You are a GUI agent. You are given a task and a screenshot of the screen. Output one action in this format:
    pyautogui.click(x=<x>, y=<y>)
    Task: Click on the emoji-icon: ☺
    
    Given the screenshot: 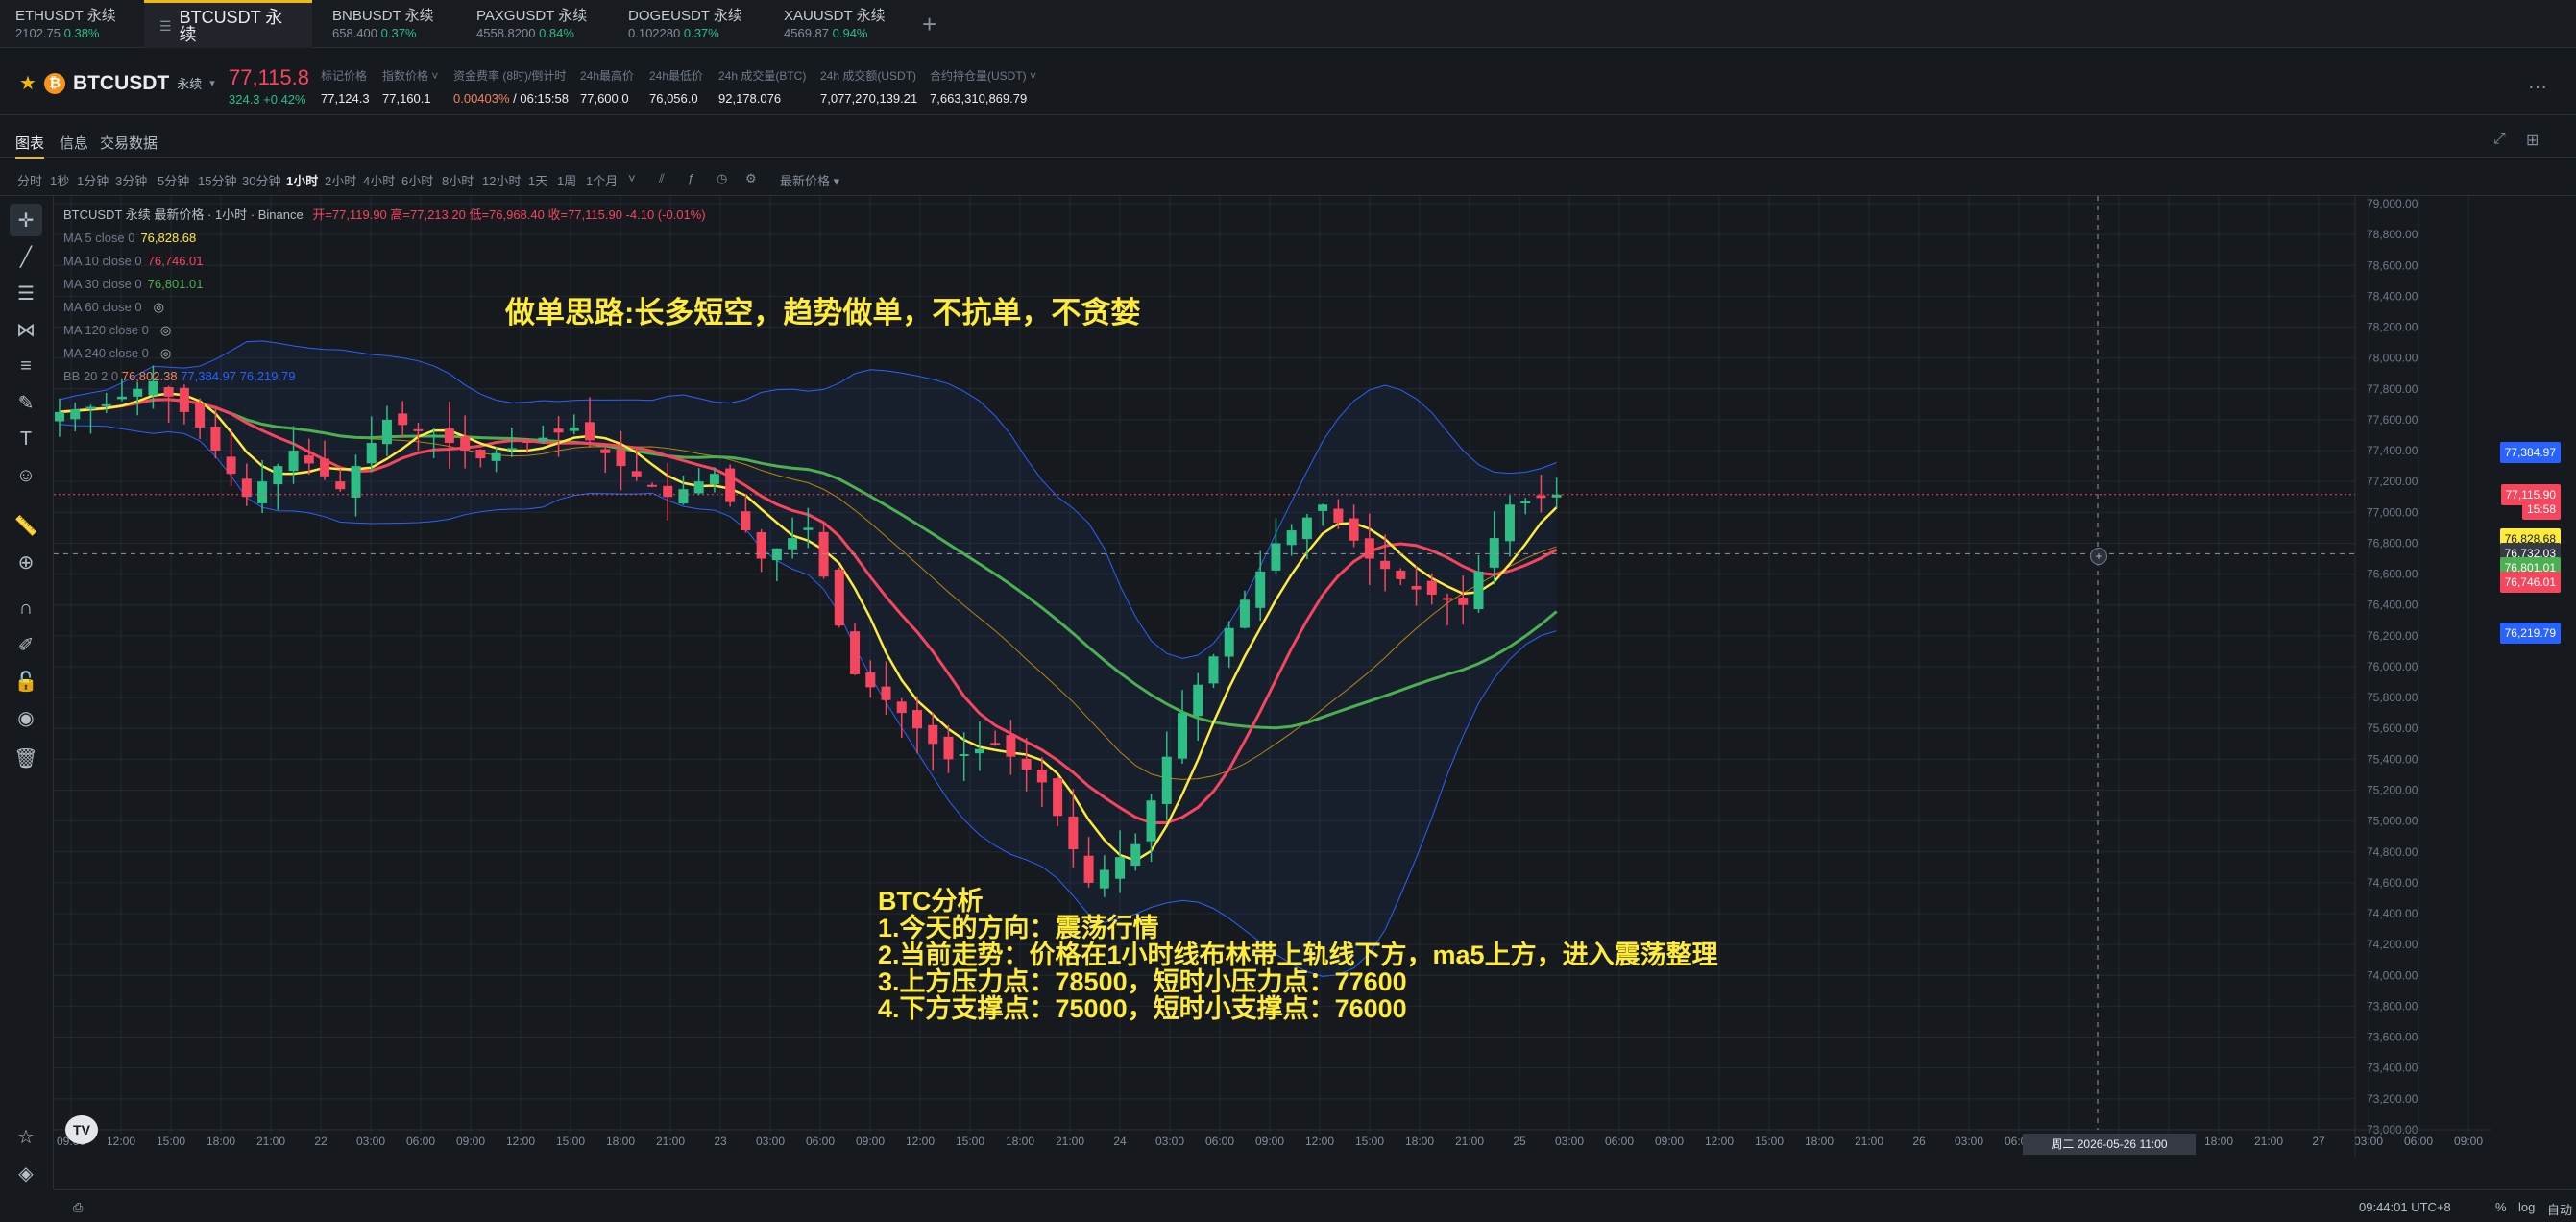 What is the action you would take?
    pyautogui.click(x=26, y=475)
    